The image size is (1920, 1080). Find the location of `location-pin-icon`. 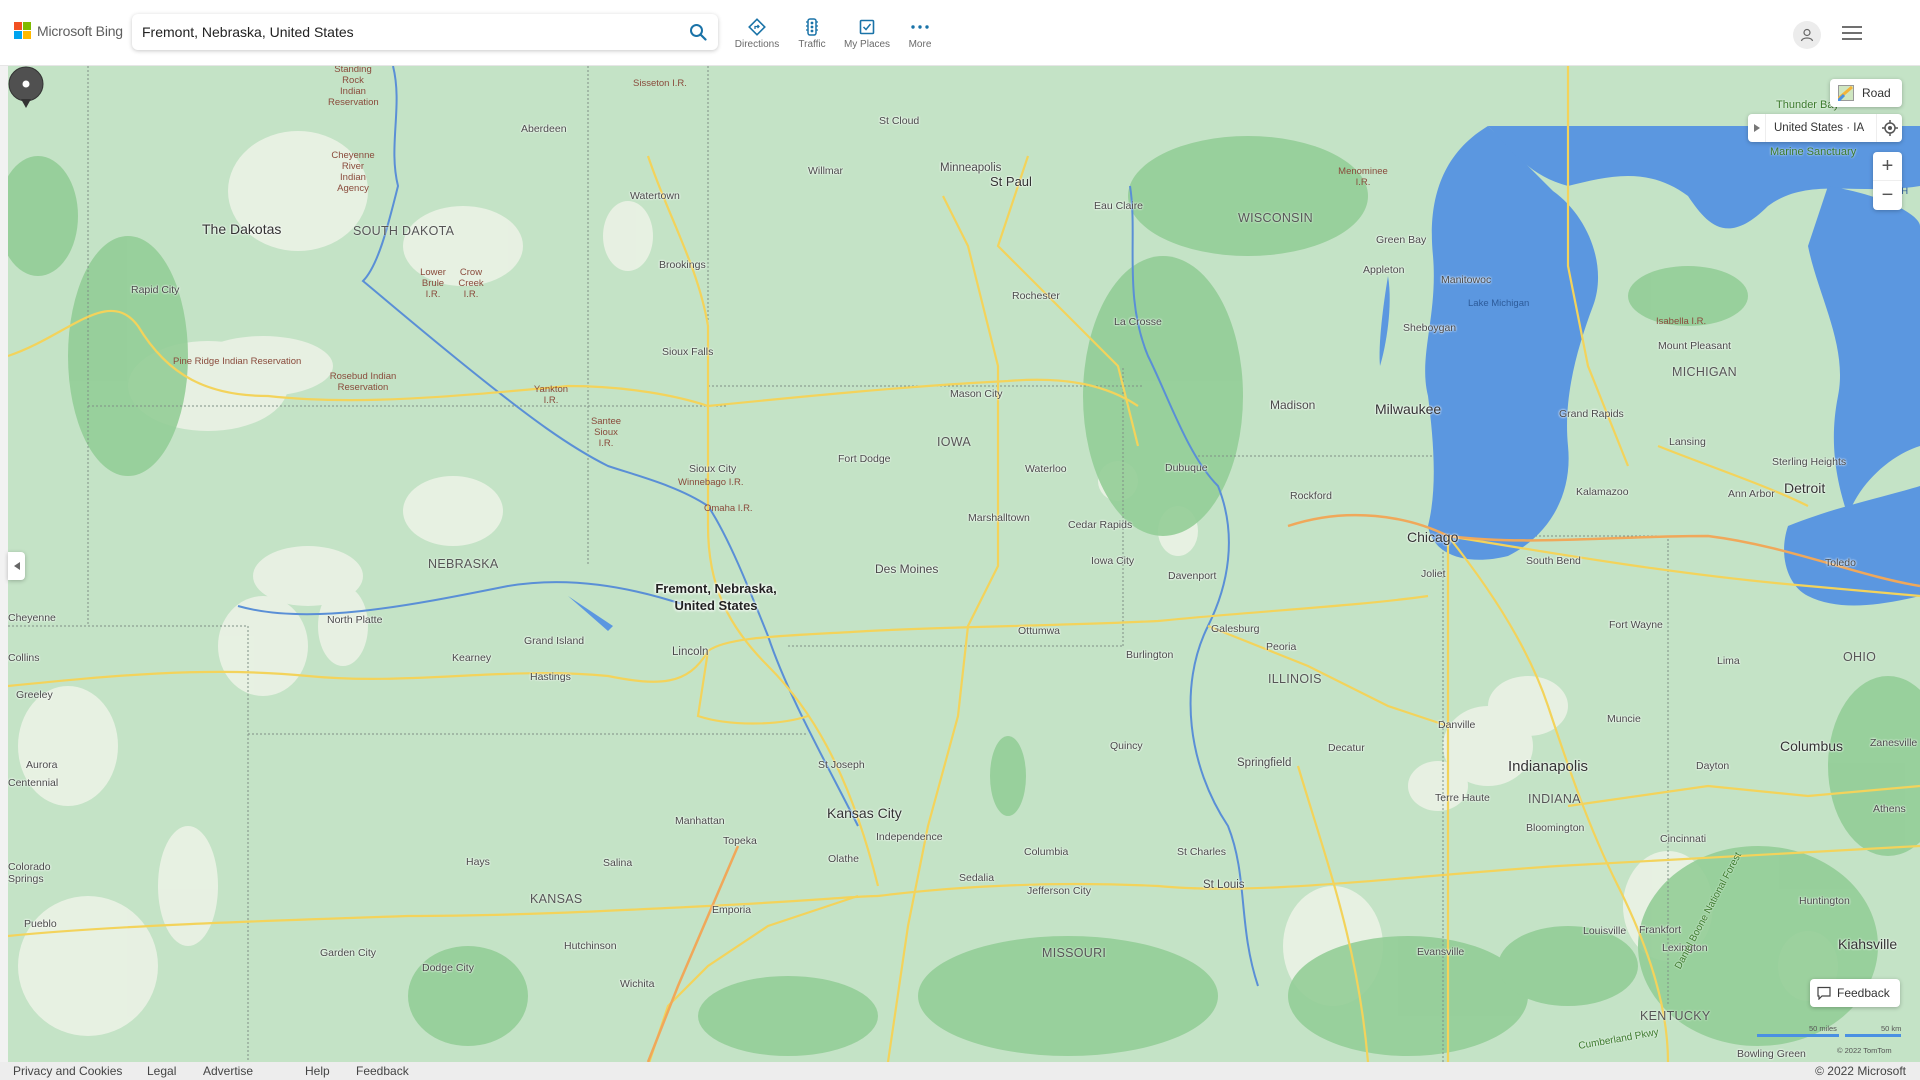

location-pin-icon is located at coordinates (26, 88).